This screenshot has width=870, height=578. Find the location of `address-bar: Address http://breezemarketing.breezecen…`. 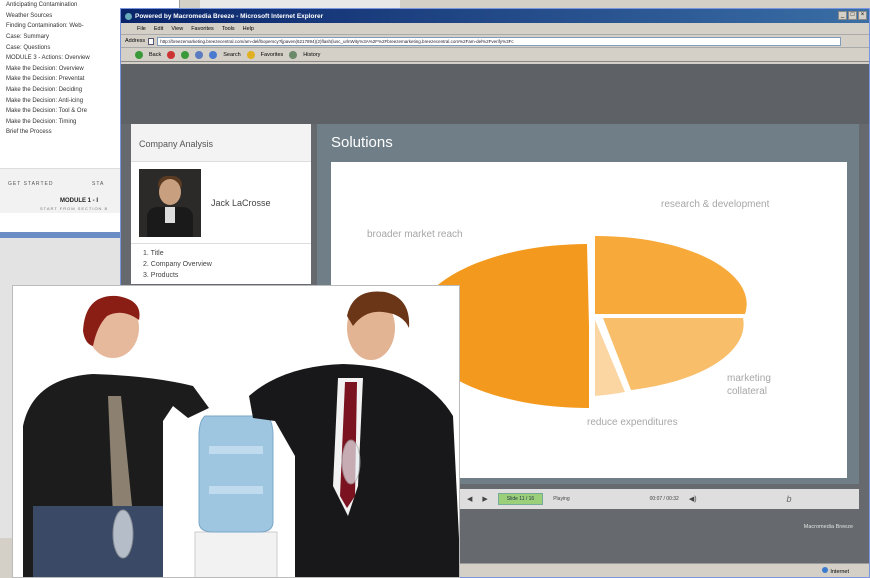

address-bar: Address http://breezemarketing.breezecen… is located at coordinates (495, 41).